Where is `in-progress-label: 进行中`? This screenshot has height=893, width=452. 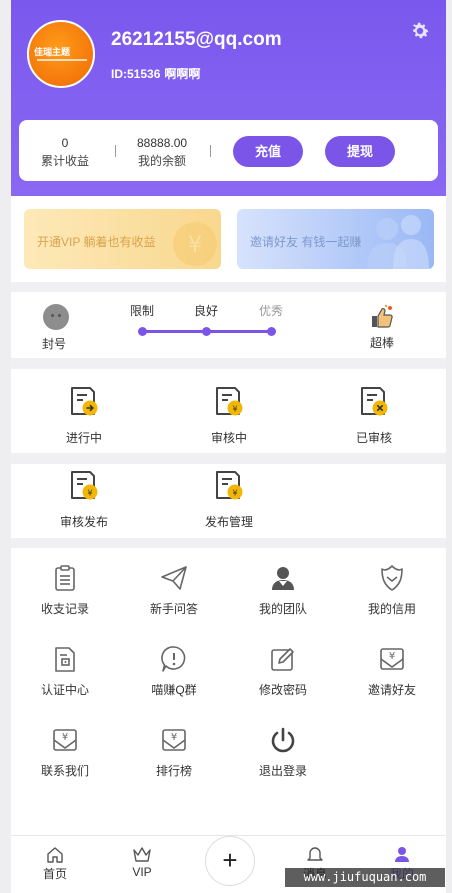
in-progress-label: 进行中 is located at coordinates (83, 438).